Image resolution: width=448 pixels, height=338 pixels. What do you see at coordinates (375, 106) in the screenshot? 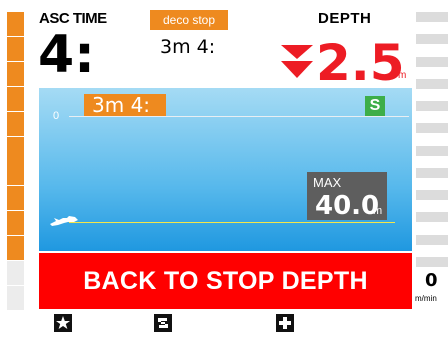
I see `status-badge: S` at bounding box center [375, 106].